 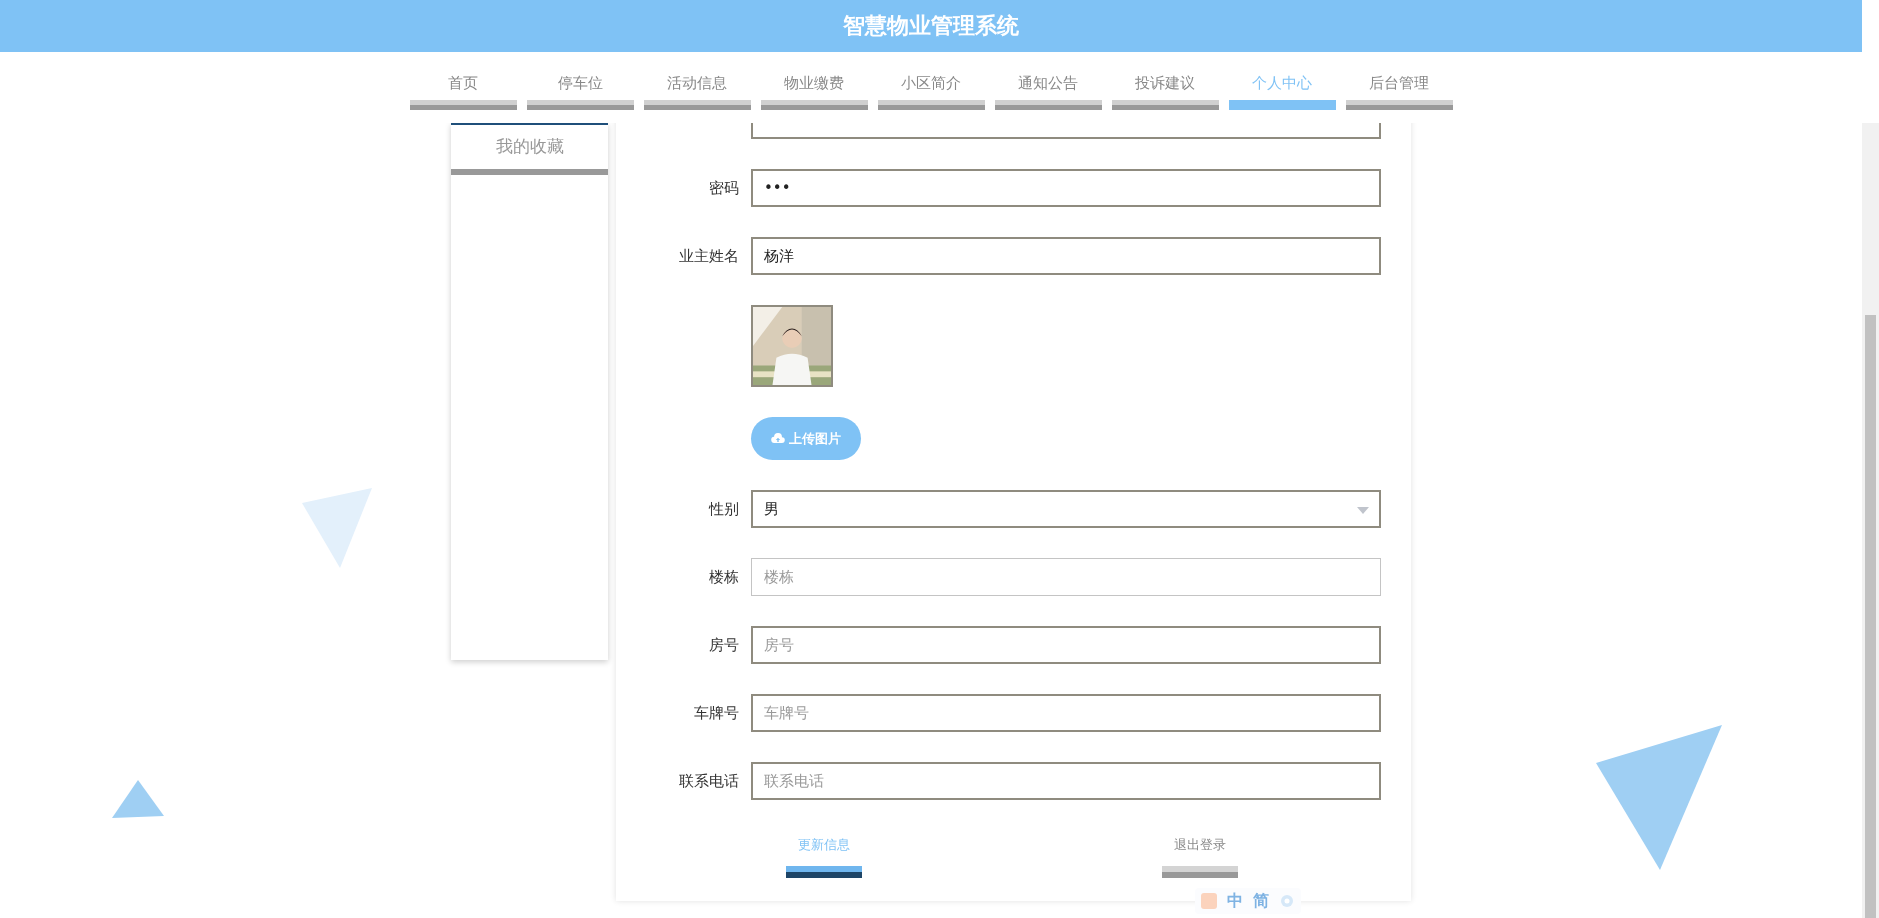 I want to click on ime-toggle: 简, so click(x=1261, y=901).